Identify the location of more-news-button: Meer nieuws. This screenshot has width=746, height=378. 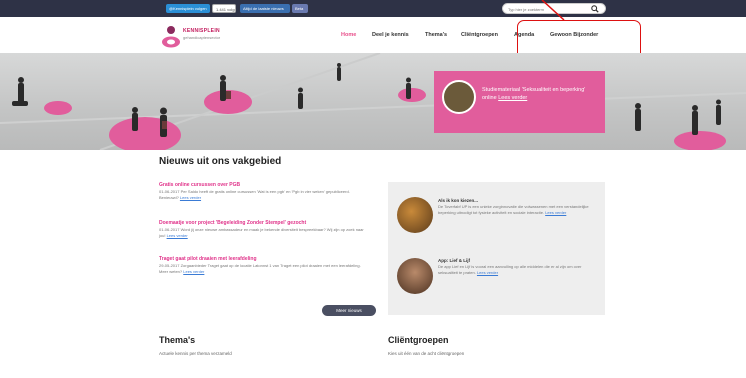
(349, 310).